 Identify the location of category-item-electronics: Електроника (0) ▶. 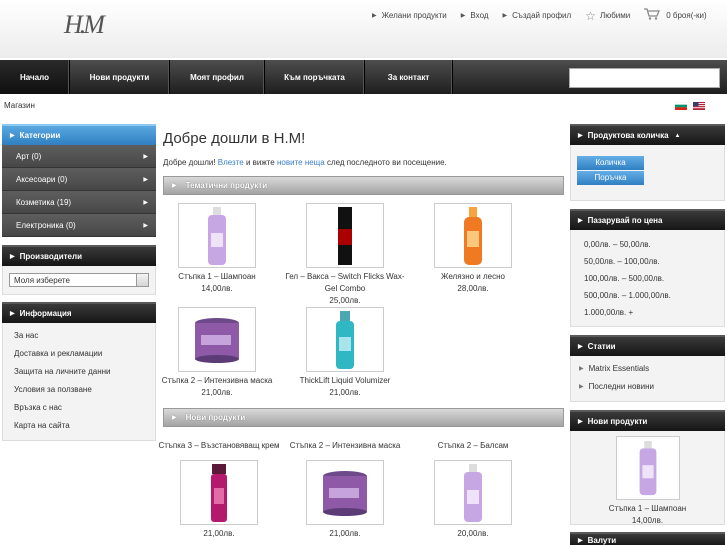
(79, 225).